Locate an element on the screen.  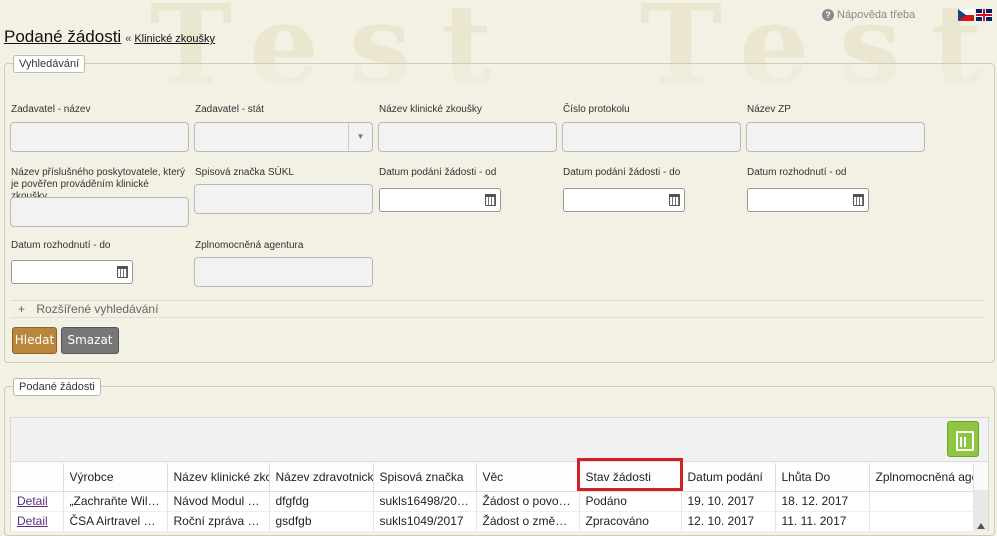
label-agentura: Zplnomocněná agentura is located at coordinates (249, 245).